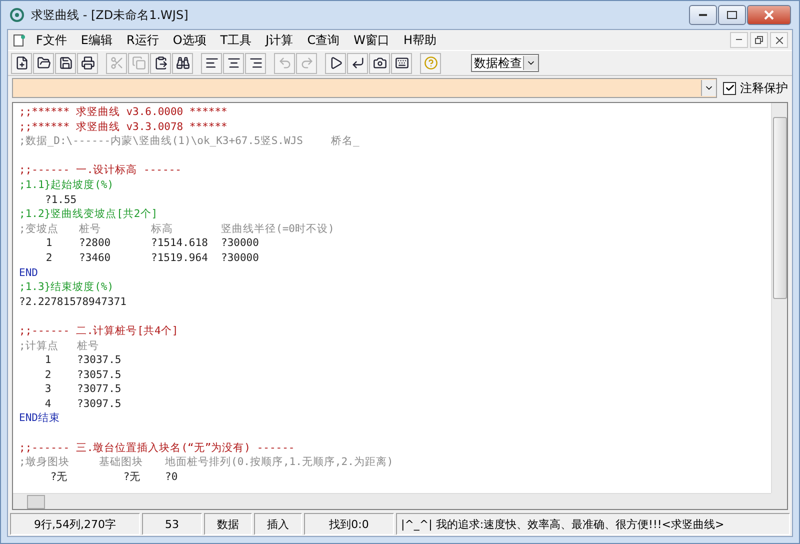 The height and width of the screenshot is (544, 800). What do you see at coordinates (392, 501) in the screenshot?
I see `horizontal-scrollbar` at bounding box center [392, 501].